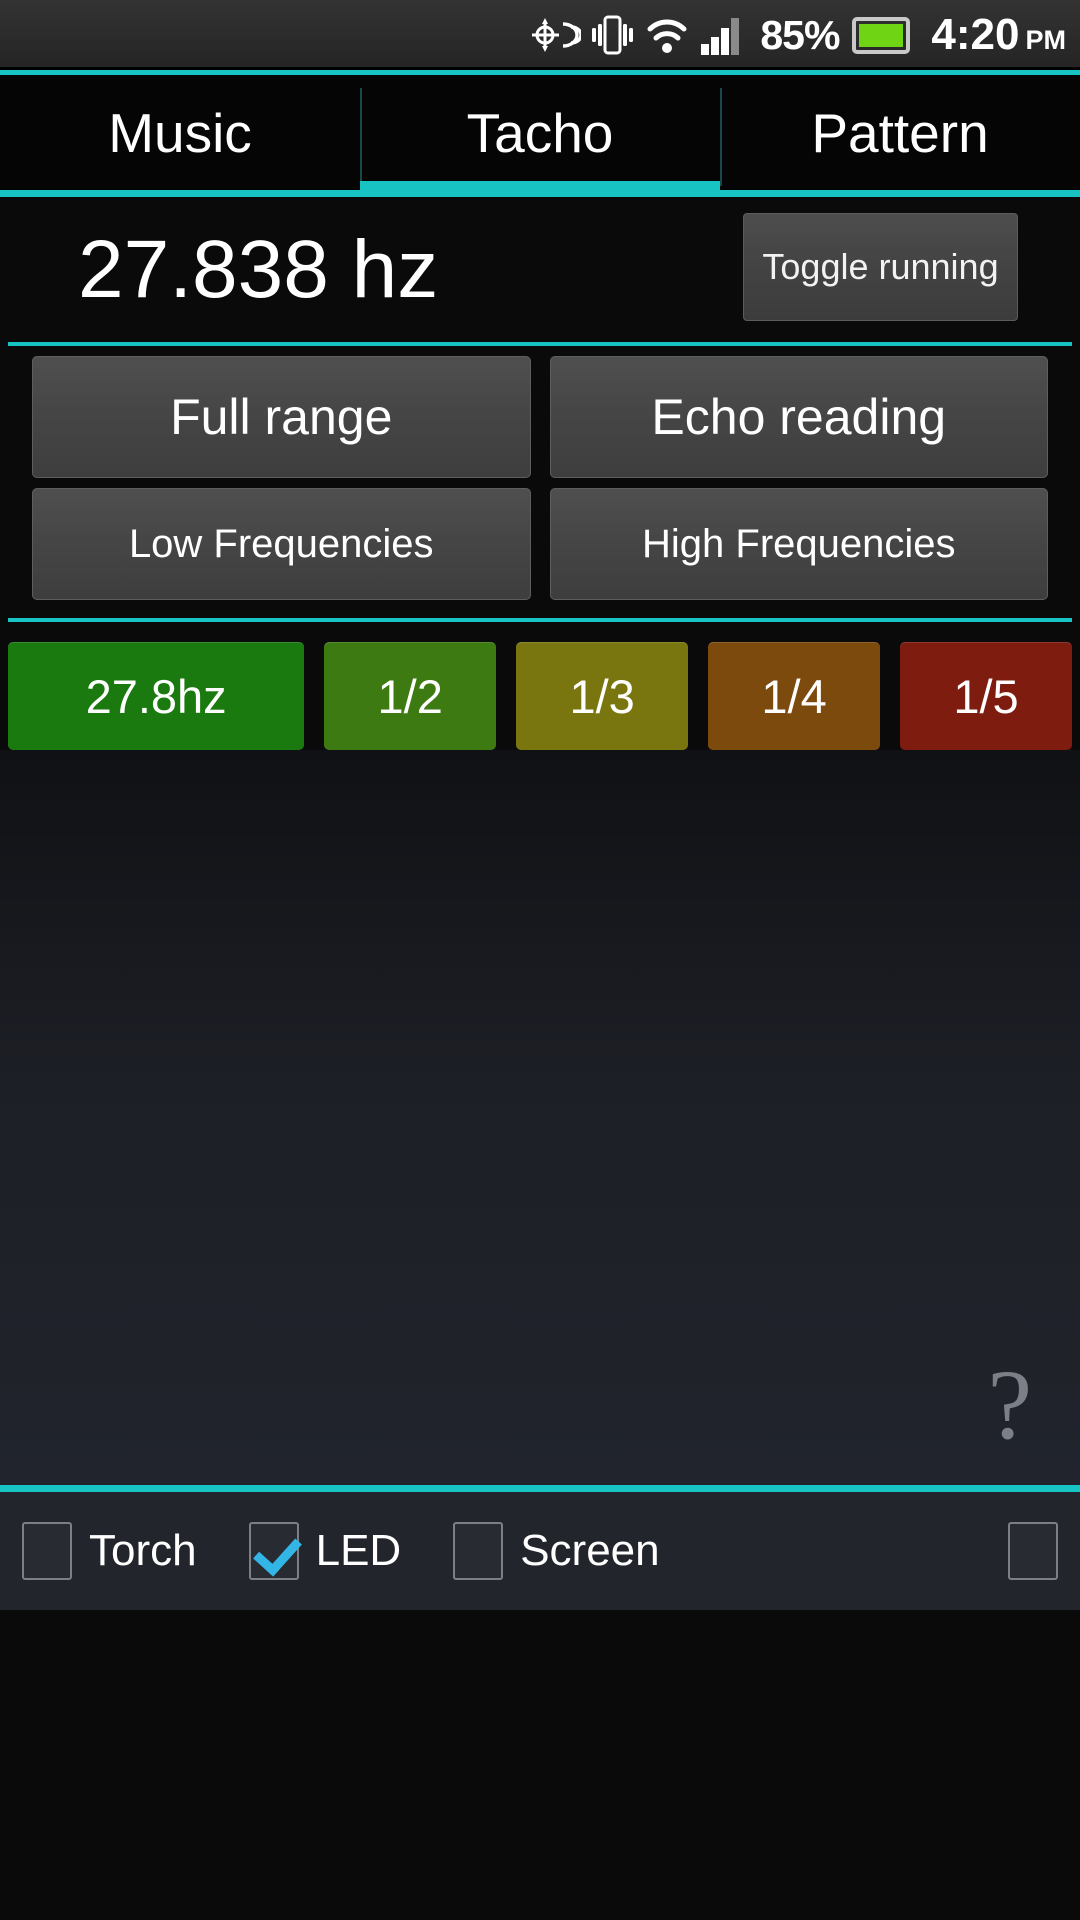 The width and height of the screenshot is (1080, 1920). I want to click on status-bar: 85% 4:20 PM, so click(540, 35).